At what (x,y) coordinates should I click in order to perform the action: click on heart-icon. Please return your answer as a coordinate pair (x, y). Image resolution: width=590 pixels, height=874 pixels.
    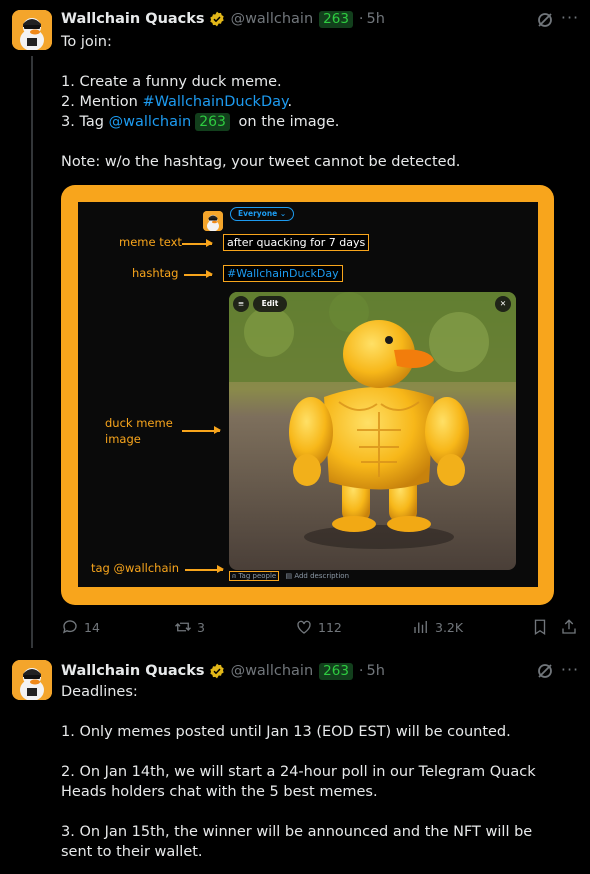
    Looking at the image, I should click on (304, 627).